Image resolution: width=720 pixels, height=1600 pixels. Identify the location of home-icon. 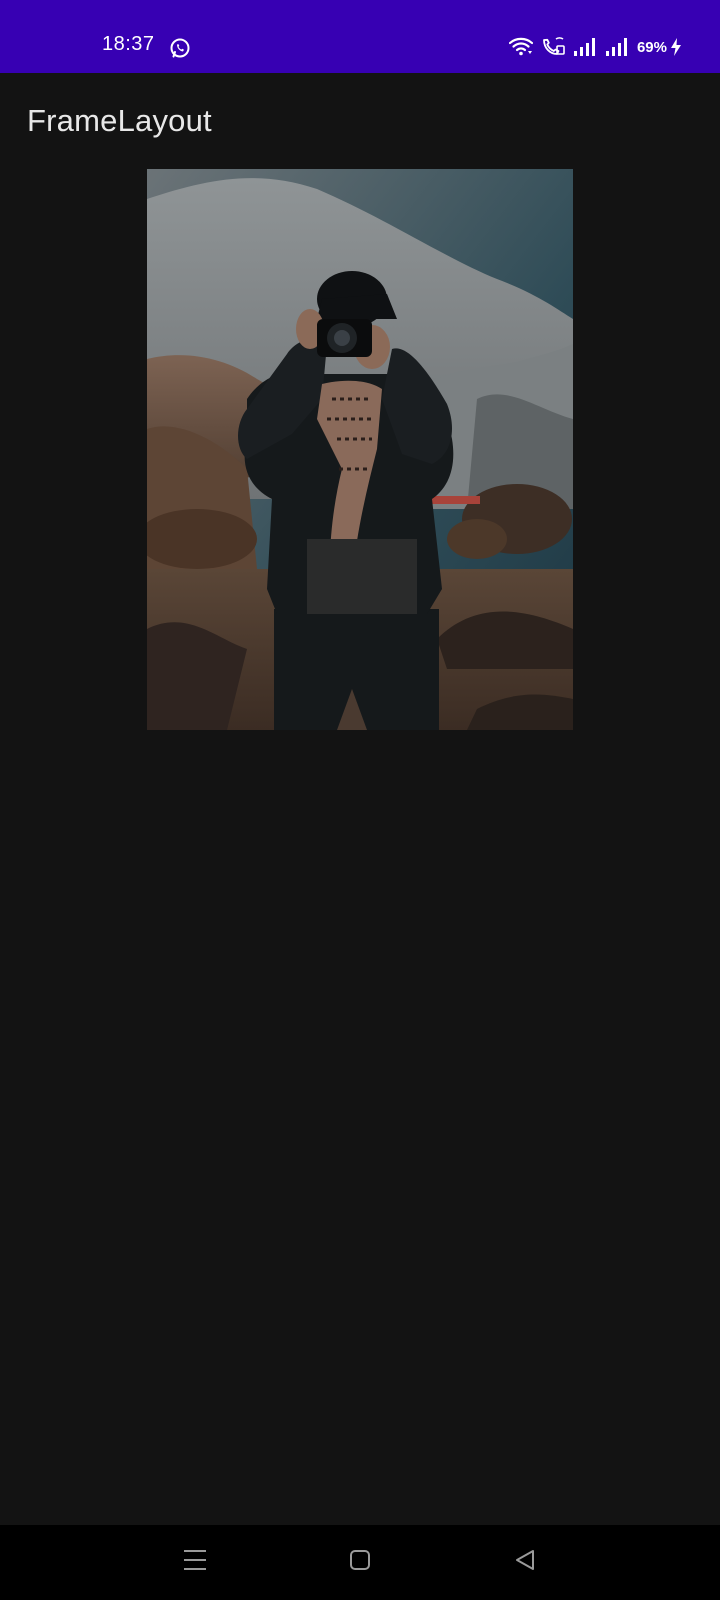
(360, 1562).